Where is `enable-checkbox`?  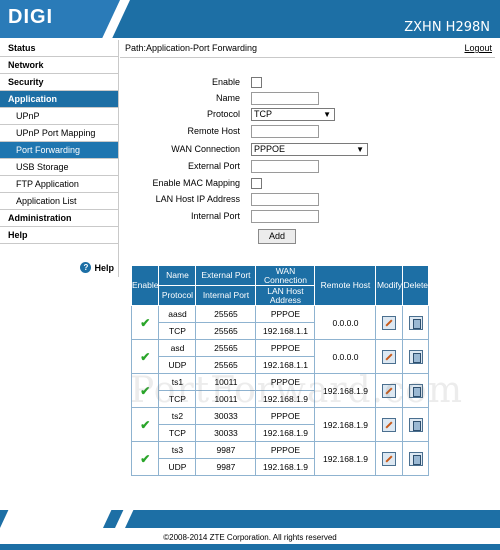 enable-checkbox is located at coordinates (256, 82).